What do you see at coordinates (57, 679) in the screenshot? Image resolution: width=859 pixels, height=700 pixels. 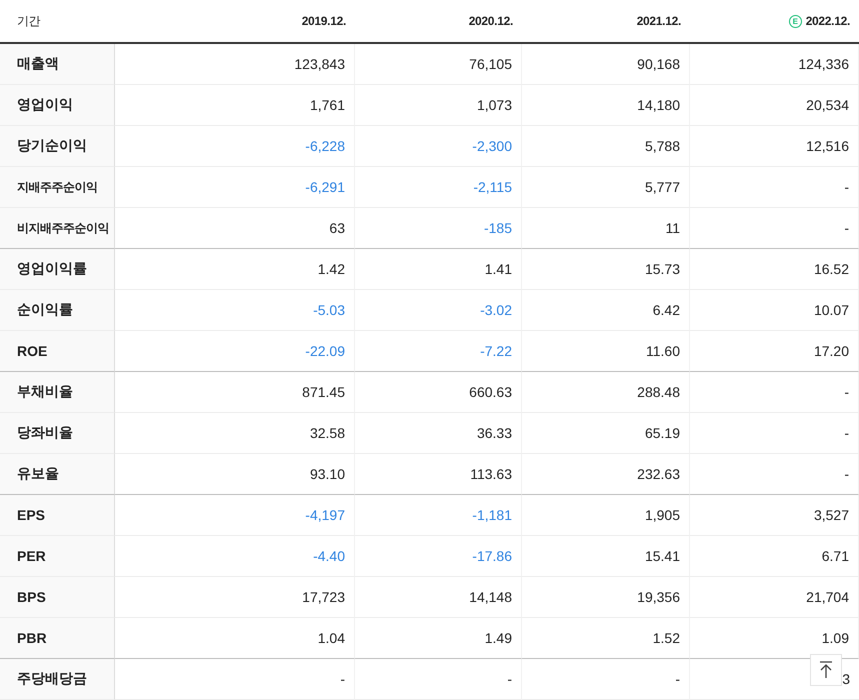 I see `row-label: 주당배당금` at bounding box center [57, 679].